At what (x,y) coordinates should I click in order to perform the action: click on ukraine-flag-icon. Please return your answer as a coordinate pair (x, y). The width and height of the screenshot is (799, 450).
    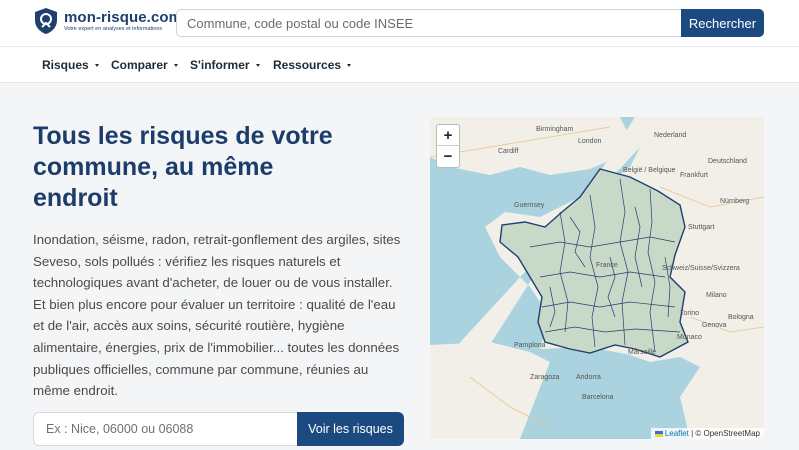
    Looking at the image, I should click on (658, 433).